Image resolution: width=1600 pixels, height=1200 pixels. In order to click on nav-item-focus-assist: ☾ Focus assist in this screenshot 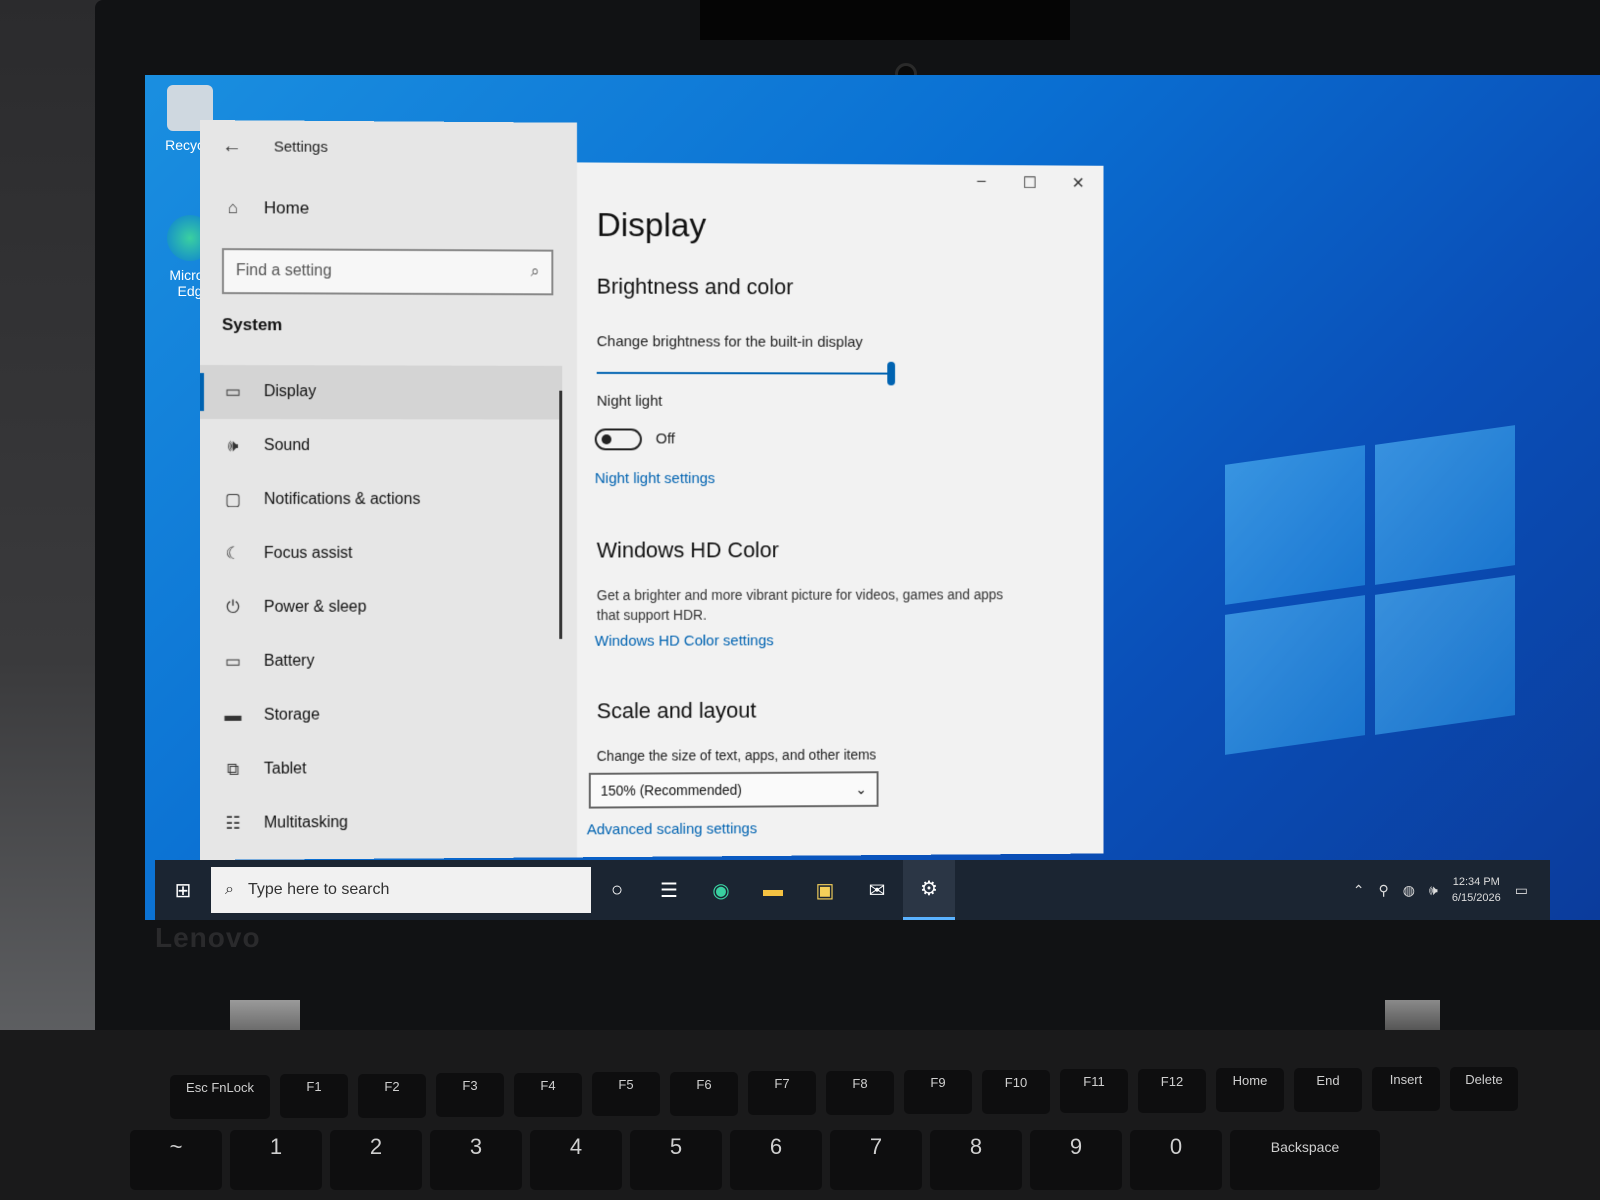, I will do `click(381, 554)`.